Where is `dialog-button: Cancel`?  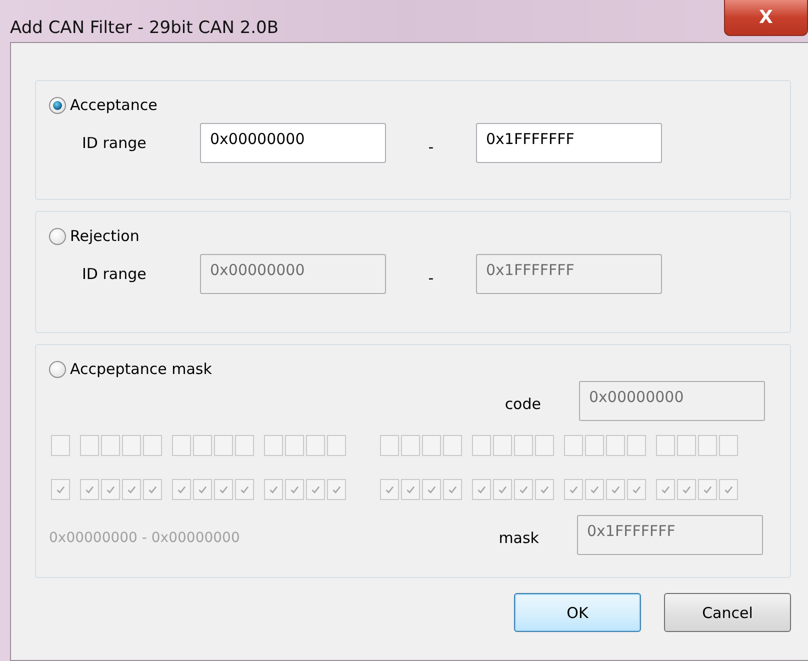 dialog-button: Cancel is located at coordinates (727, 612).